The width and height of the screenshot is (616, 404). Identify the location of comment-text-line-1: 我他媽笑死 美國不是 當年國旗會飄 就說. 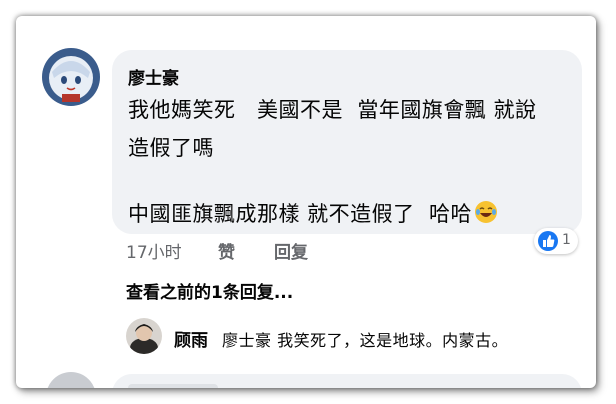
(332, 110).